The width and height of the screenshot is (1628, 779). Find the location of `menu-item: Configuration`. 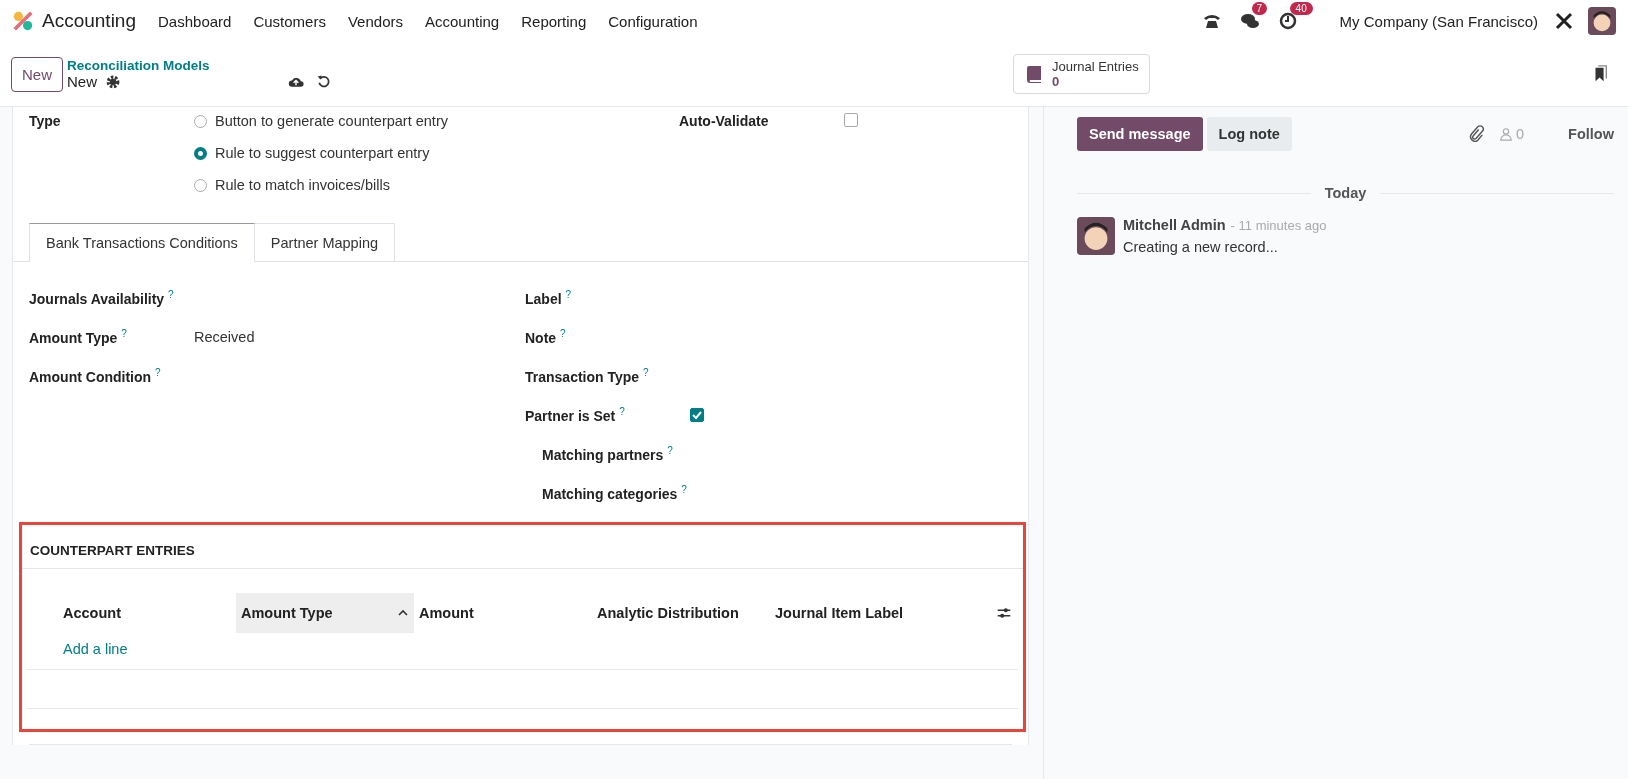

menu-item: Configuration is located at coordinates (653, 21).